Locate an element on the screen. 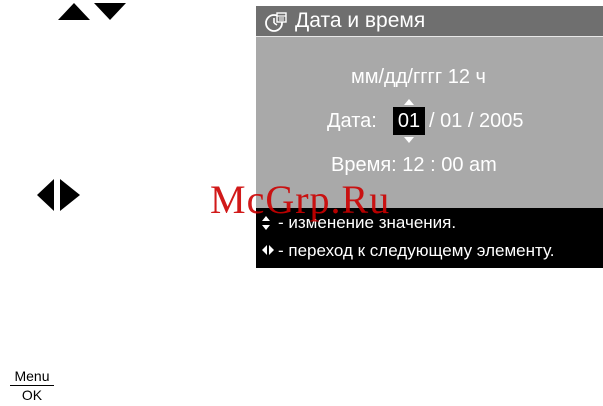  menu-ok-button-label: Menu OK is located at coordinates (32, 385).